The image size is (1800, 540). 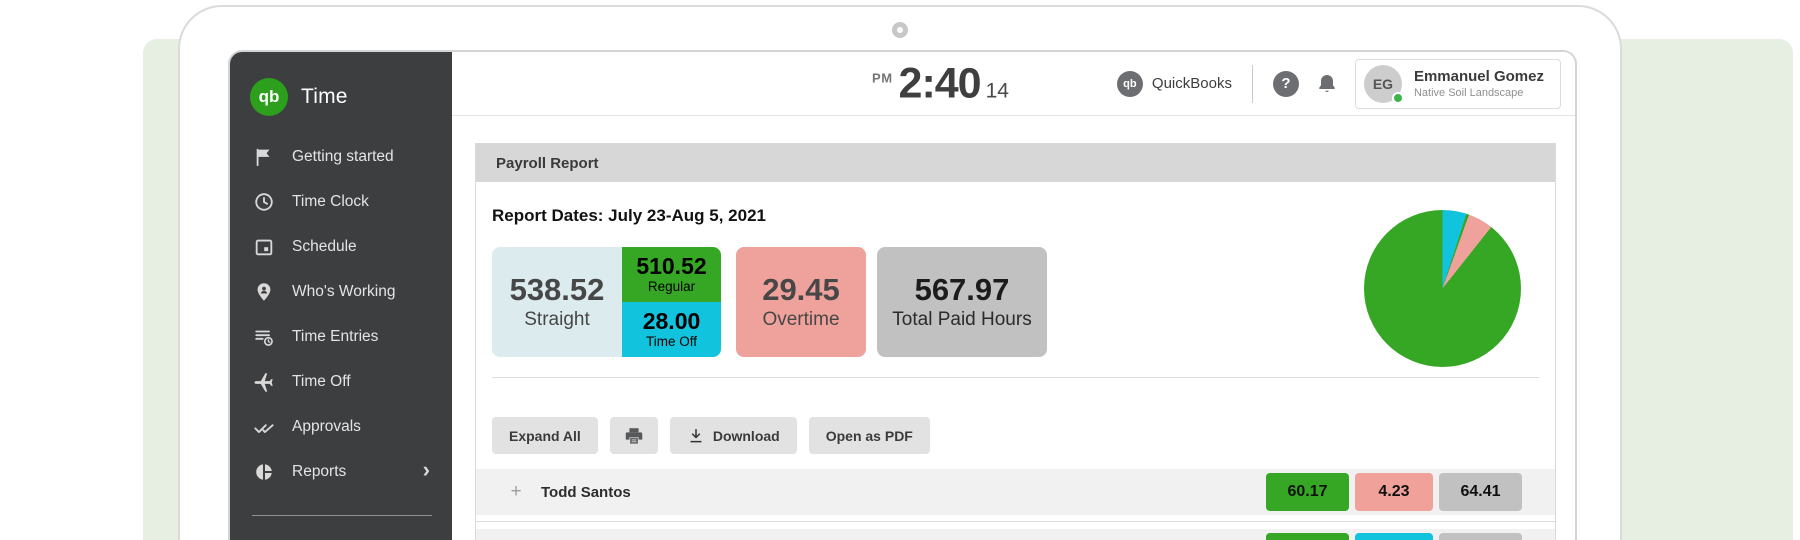 What do you see at coordinates (319, 471) in the screenshot?
I see `sidebar-item-label: Reports` at bounding box center [319, 471].